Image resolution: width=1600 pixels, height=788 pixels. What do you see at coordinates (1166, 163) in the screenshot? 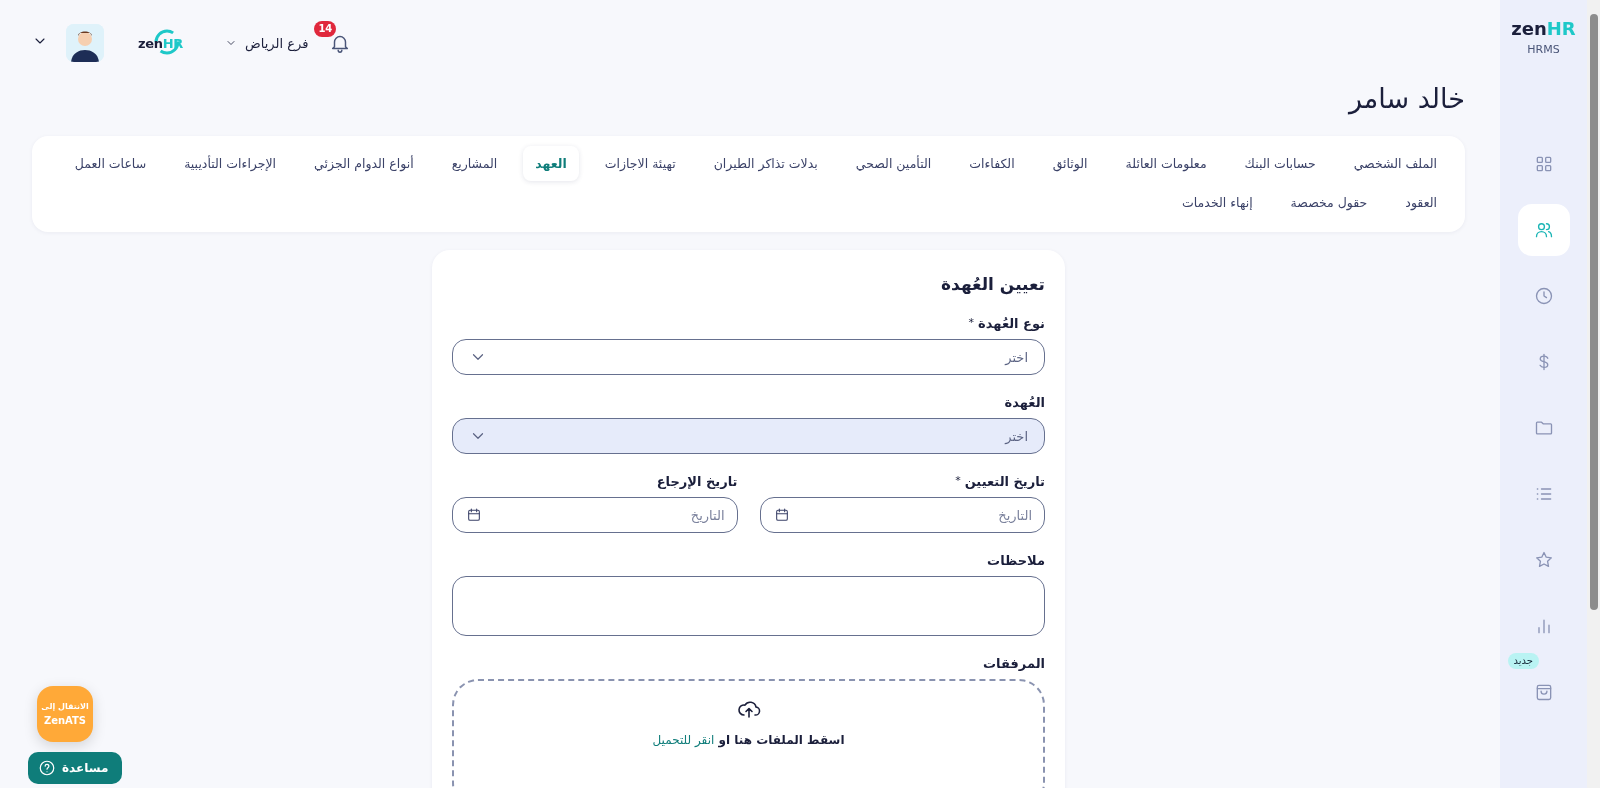
I see `tab: معلومات العائلة` at bounding box center [1166, 163].